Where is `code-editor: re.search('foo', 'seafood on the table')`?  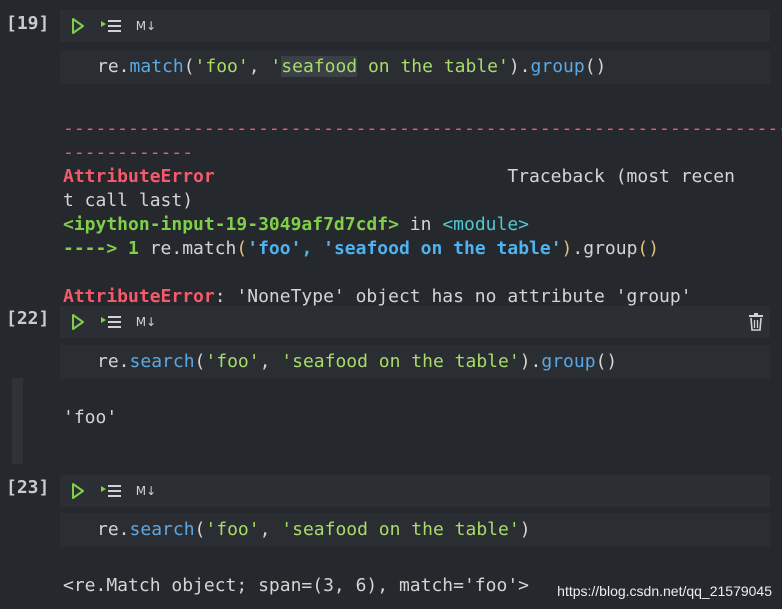
code-editor: re.search('foo', 'seafood on the table') is located at coordinates (415, 530).